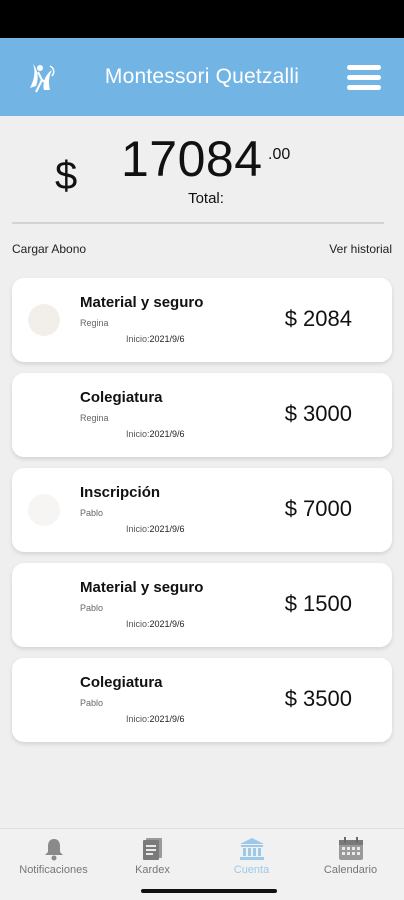  Describe the element at coordinates (192, 159) in the screenshot. I see `balance-amount: 17084` at that location.